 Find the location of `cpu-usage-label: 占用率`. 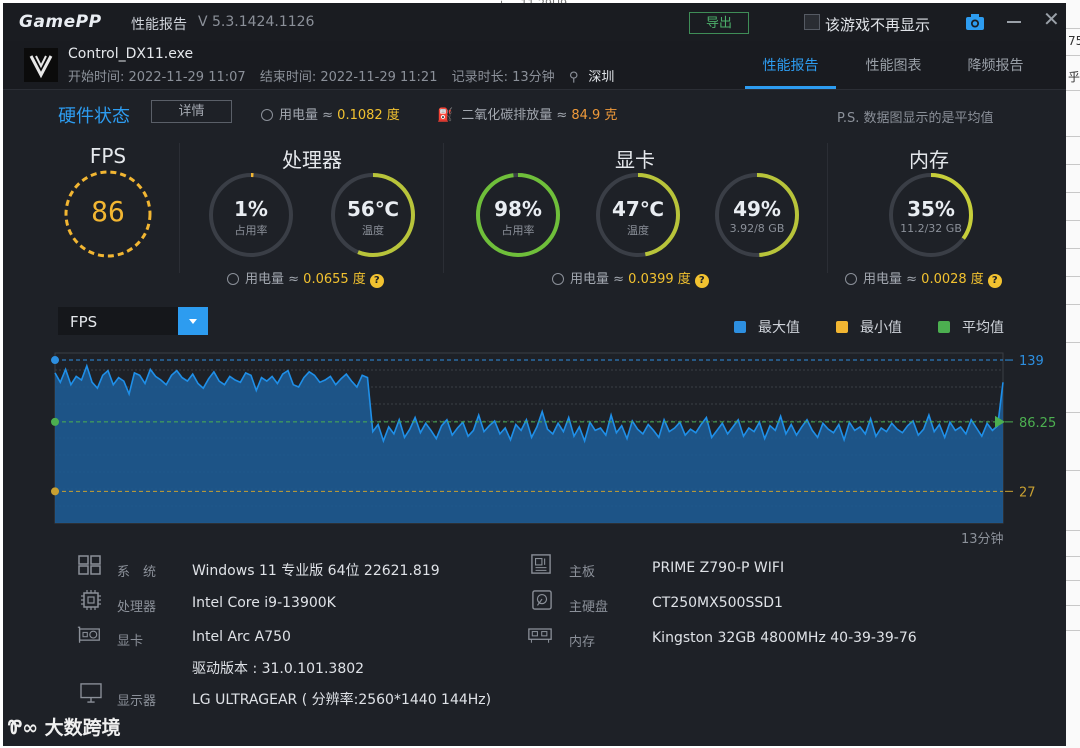

cpu-usage-label: 占用率 is located at coordinates (251, 230).